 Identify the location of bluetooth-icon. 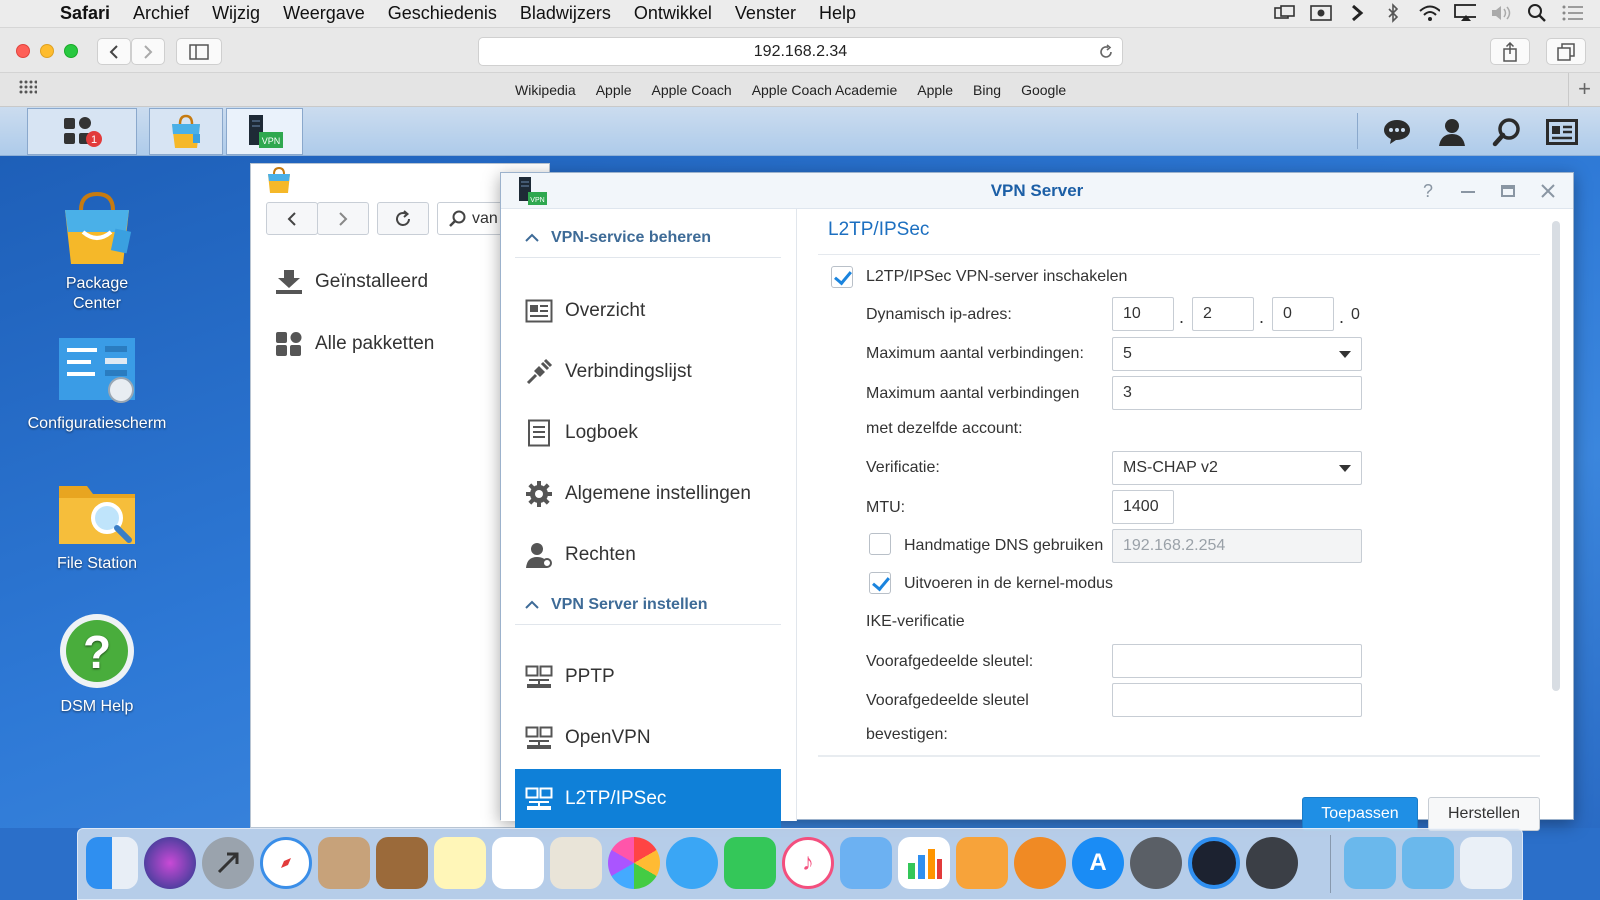
(1393, 13).